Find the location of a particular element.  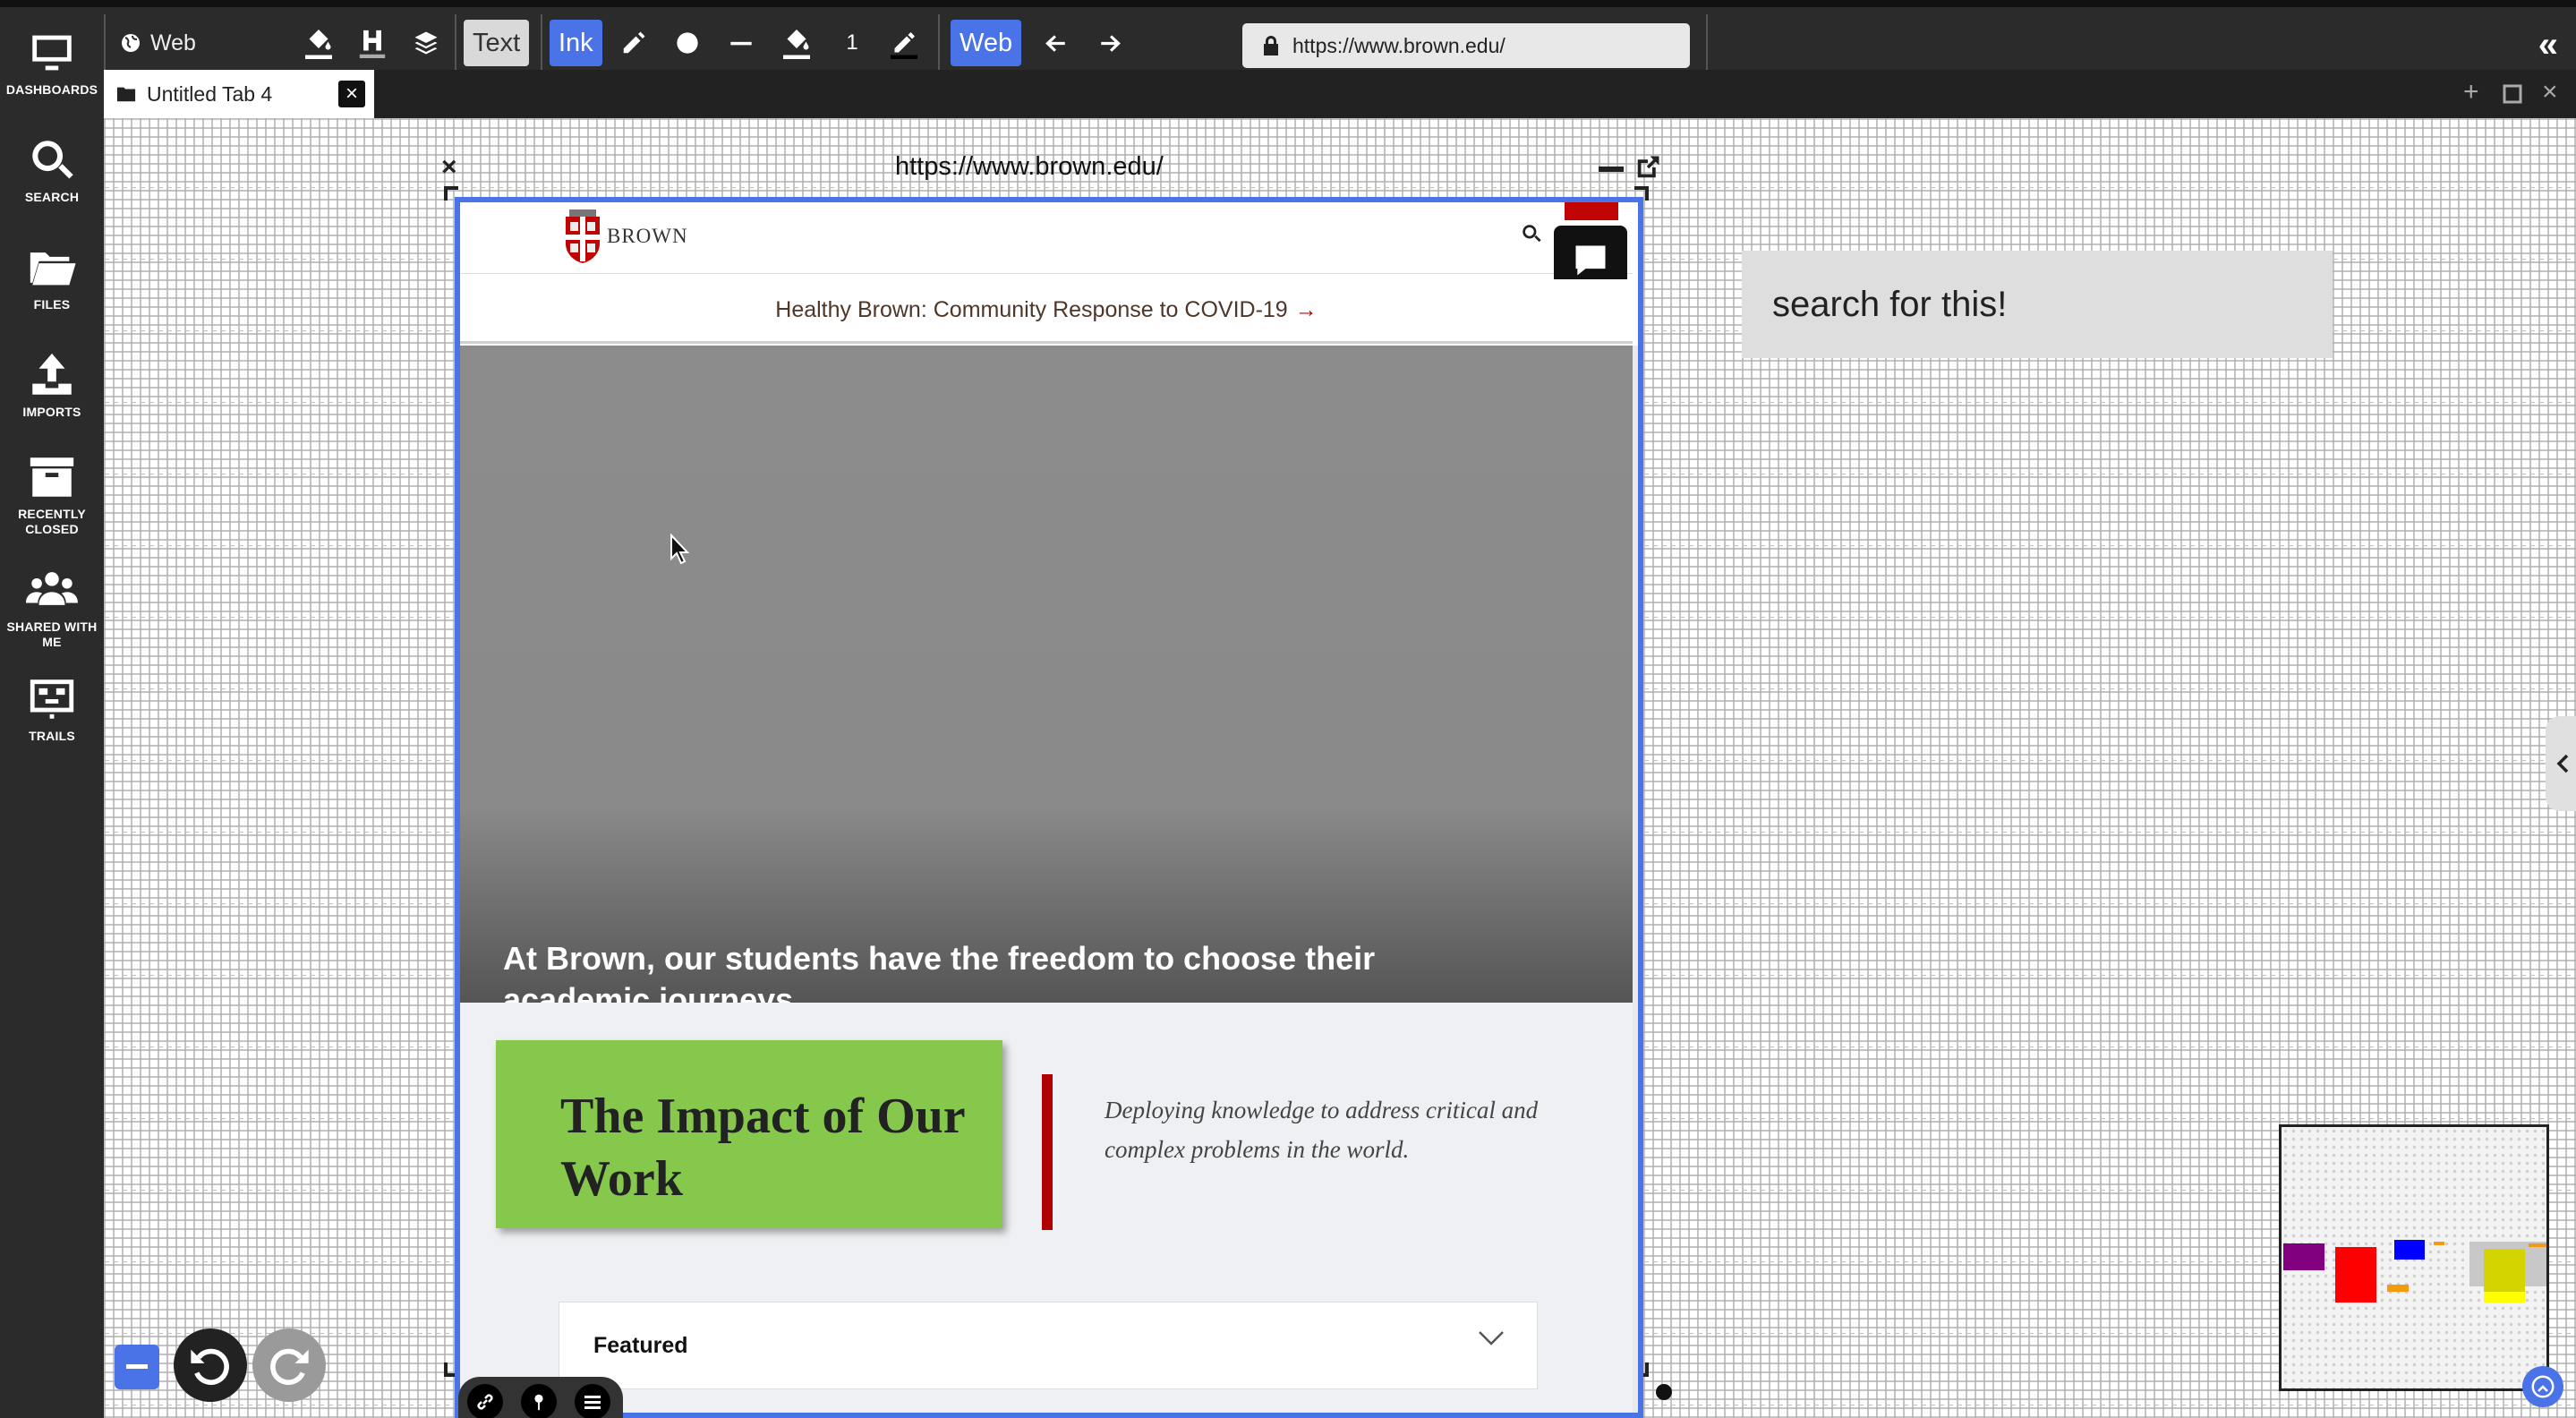

site-menu-button is located at coordinates (1591, 211).